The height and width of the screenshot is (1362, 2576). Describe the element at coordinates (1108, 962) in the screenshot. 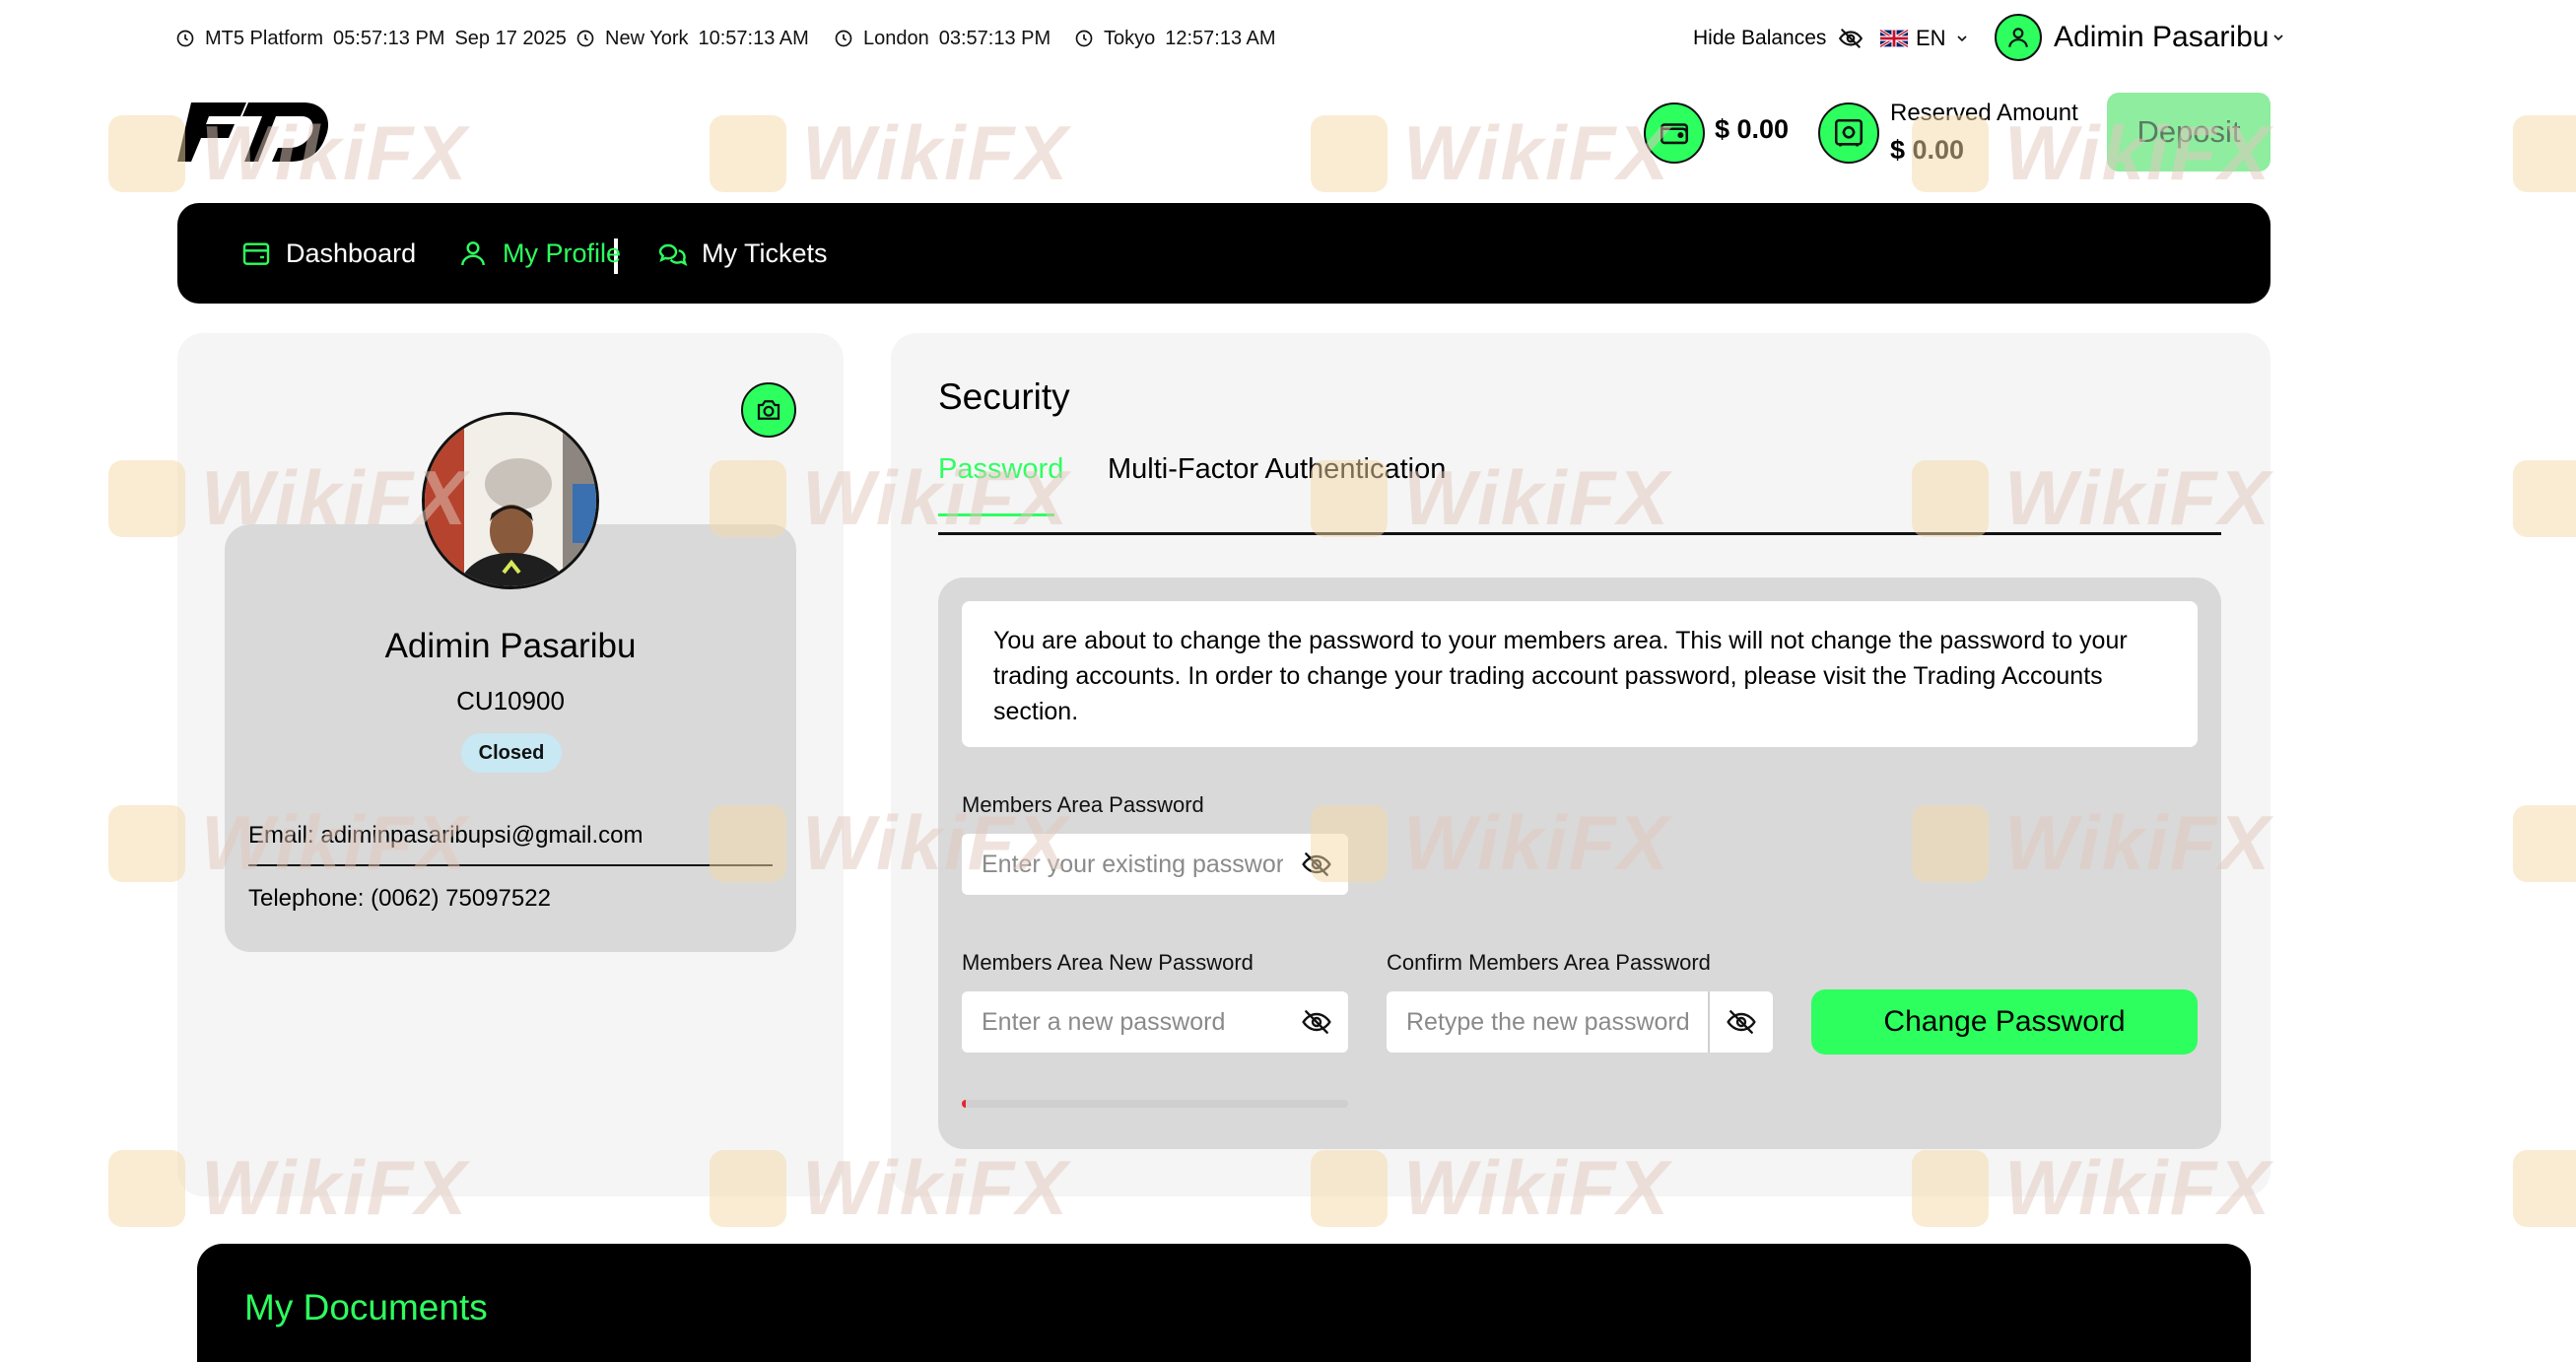

I see `new-password-label: Members Area New Password` at that location.